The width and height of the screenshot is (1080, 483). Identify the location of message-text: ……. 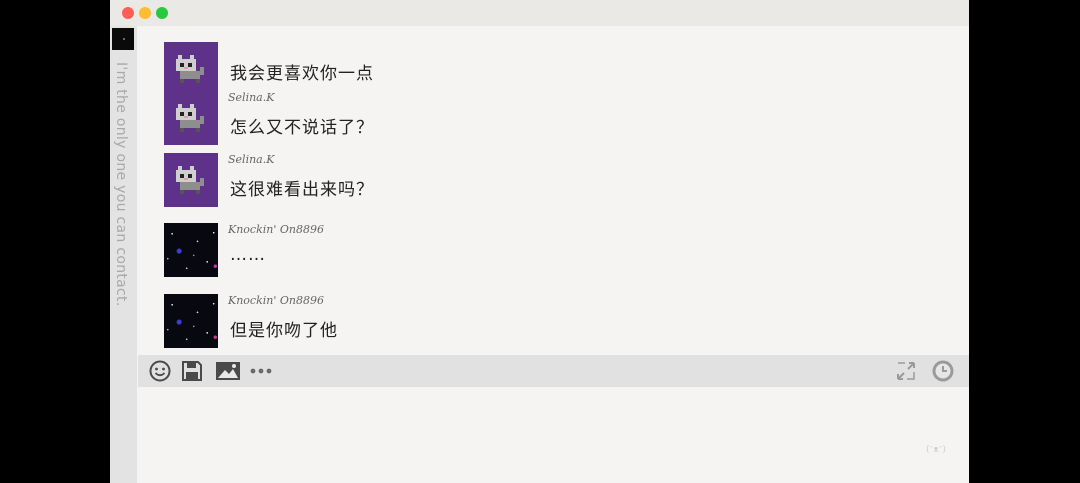
(248, 255).